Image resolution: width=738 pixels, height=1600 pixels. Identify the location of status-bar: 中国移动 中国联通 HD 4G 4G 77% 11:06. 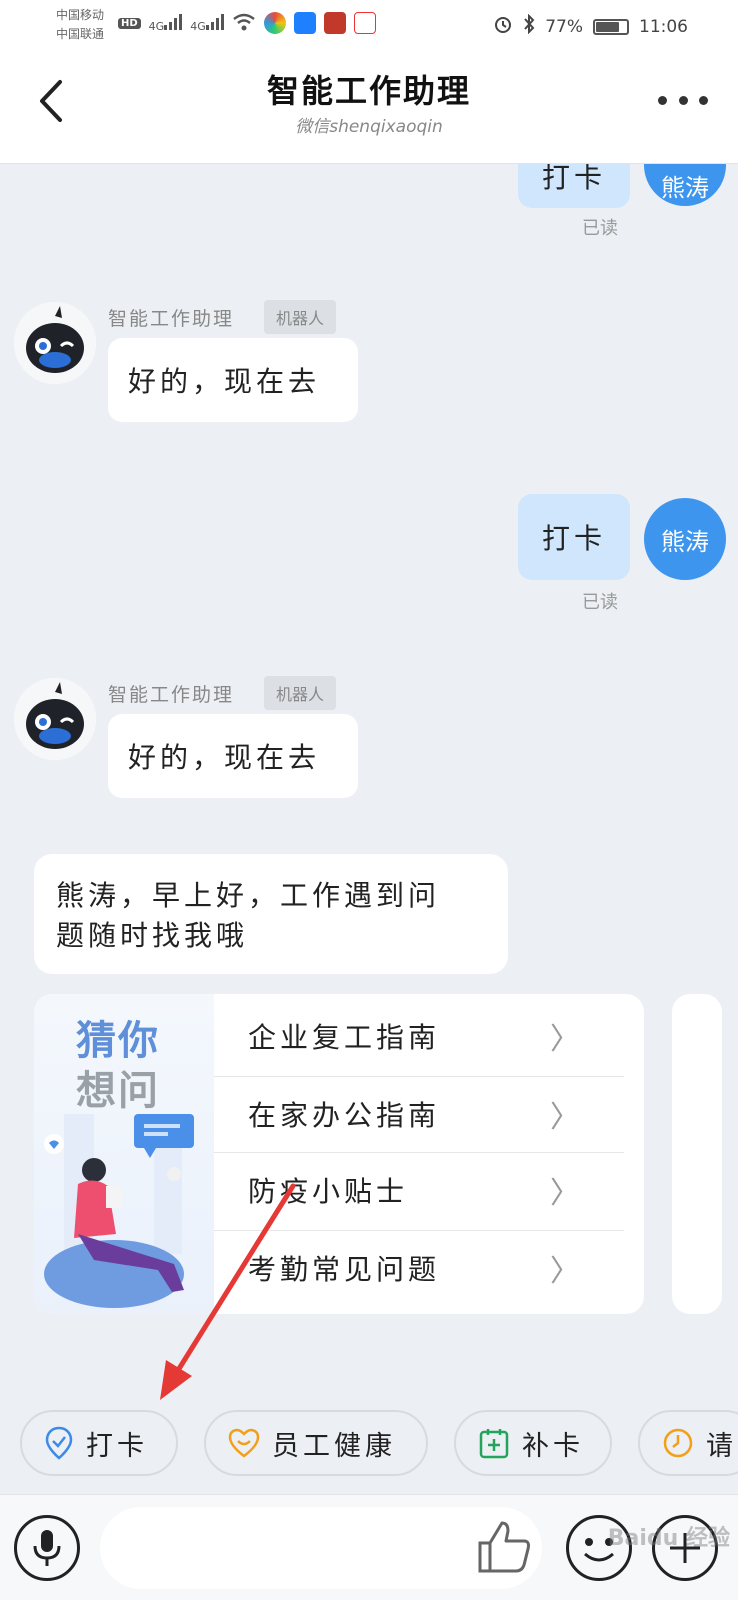
(369, 26).